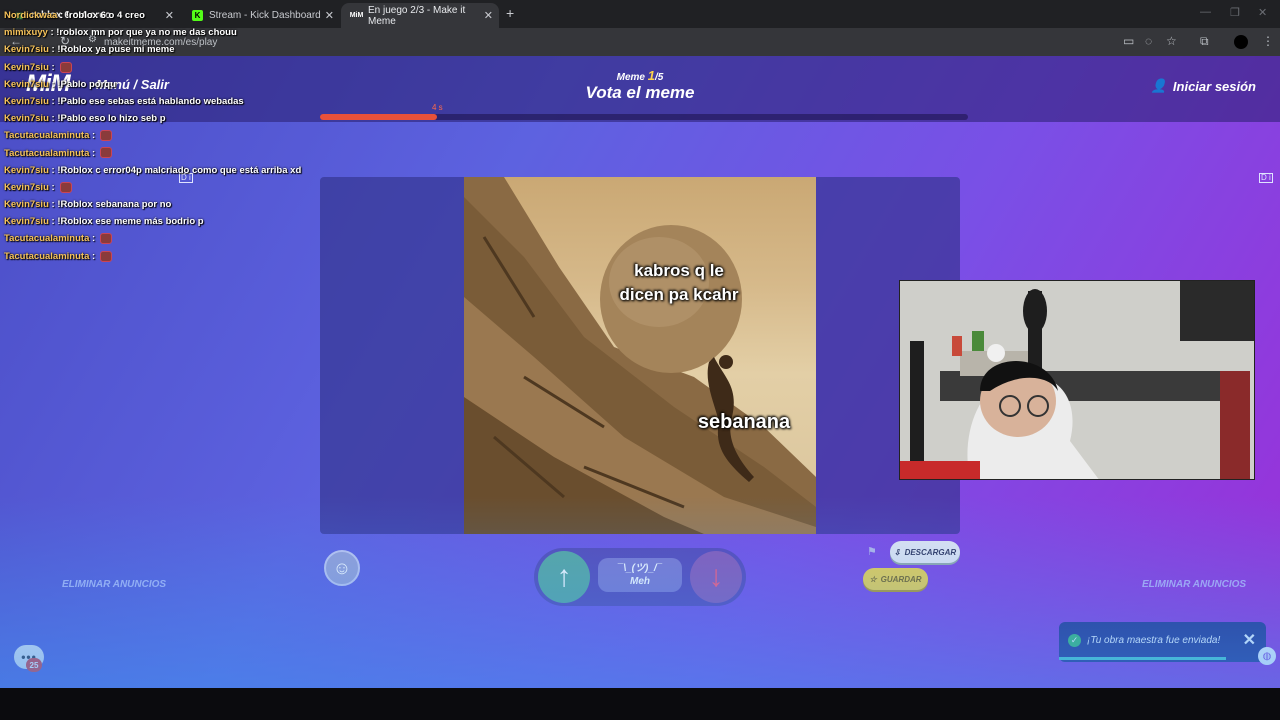 This screenshot has width=1280, height=720. I want to click on smiley-icon: ☺, so click(342, 567).